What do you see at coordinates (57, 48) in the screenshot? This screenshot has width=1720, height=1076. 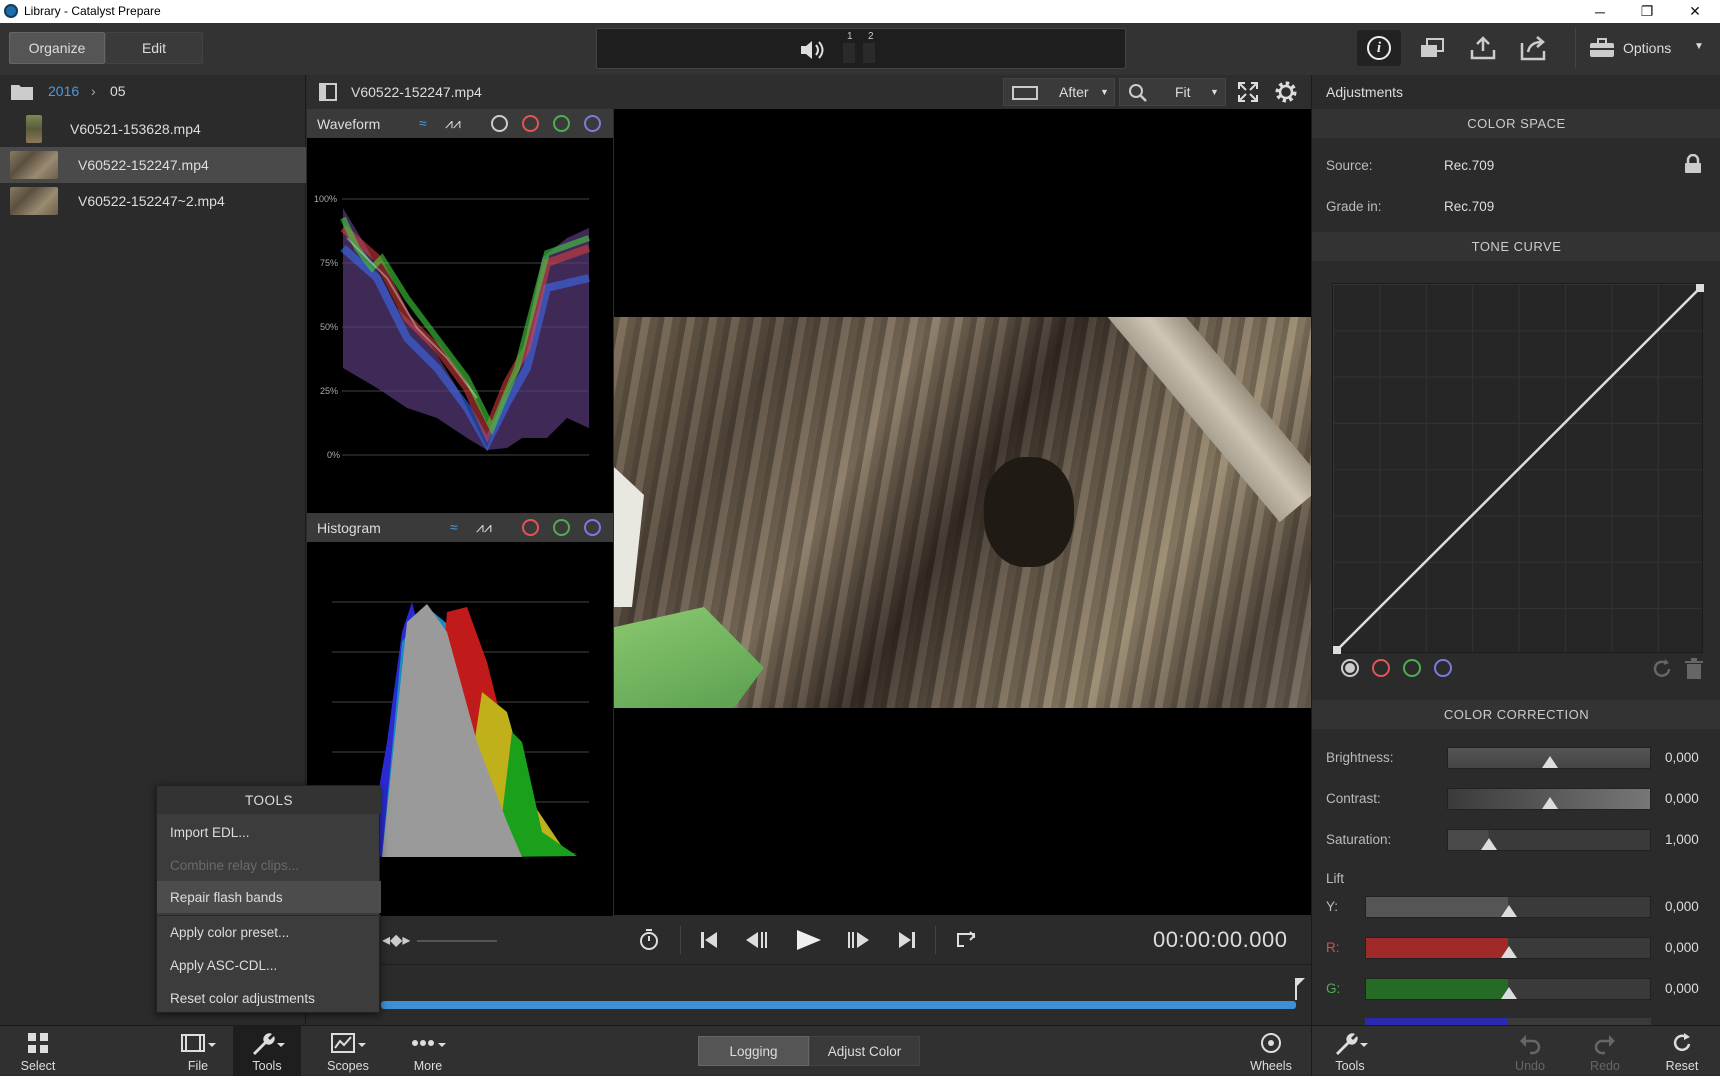 I see `organize-button: Organize` at bounding box center [57, 48].